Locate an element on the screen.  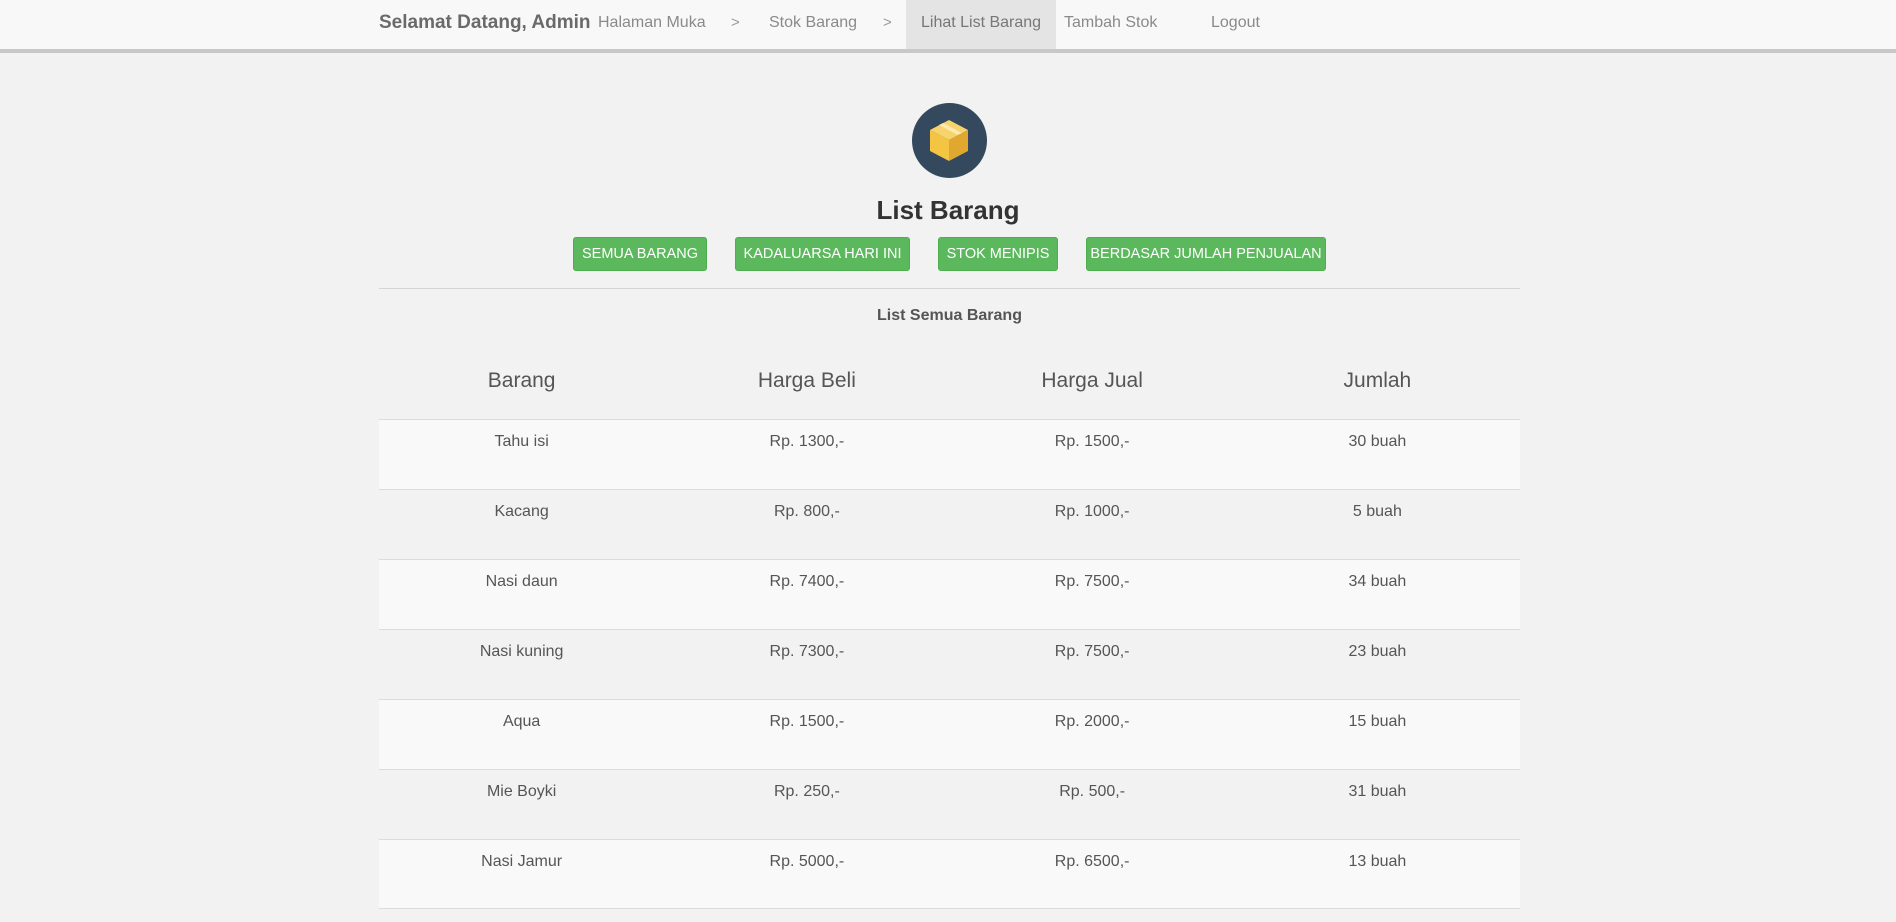
table-header: Barang Harga Beli Harga Jual Jumlah is located at coordinates (949, 380).